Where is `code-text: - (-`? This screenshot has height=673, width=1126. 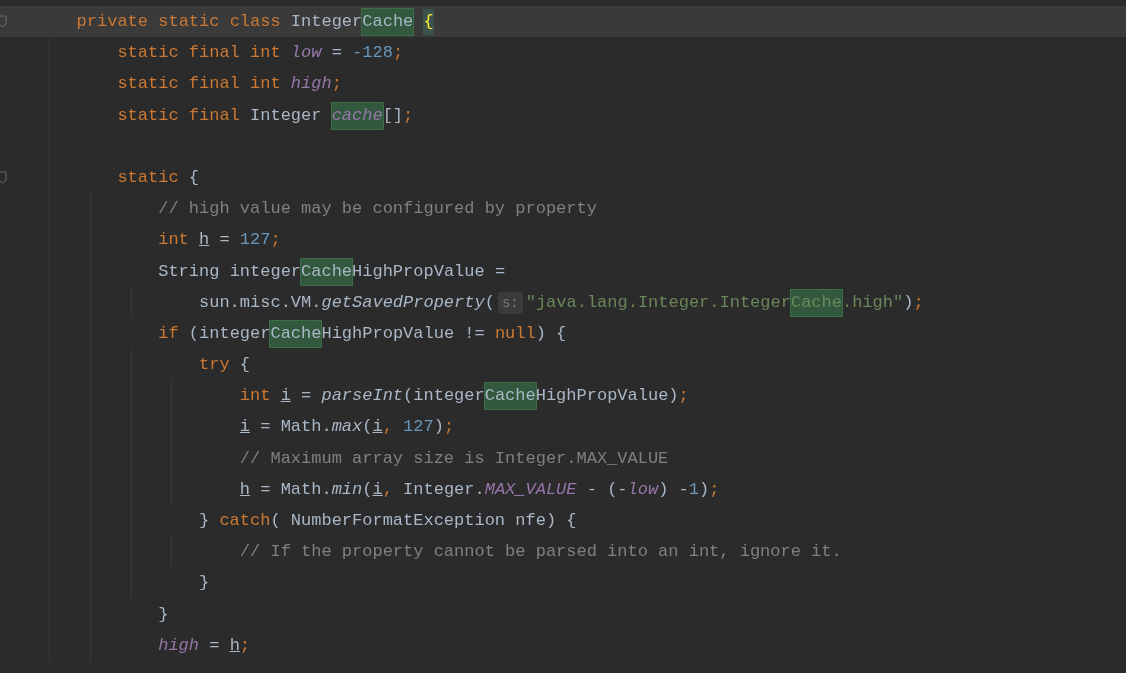 code-text: - (- is located at coordinates (606, 489).